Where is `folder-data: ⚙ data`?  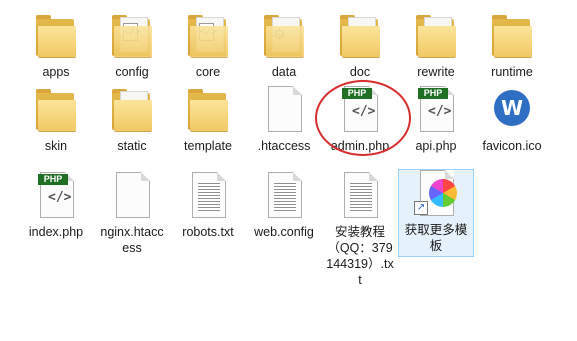 folder-data: ⚙ data is located at coordinates (284, 46).